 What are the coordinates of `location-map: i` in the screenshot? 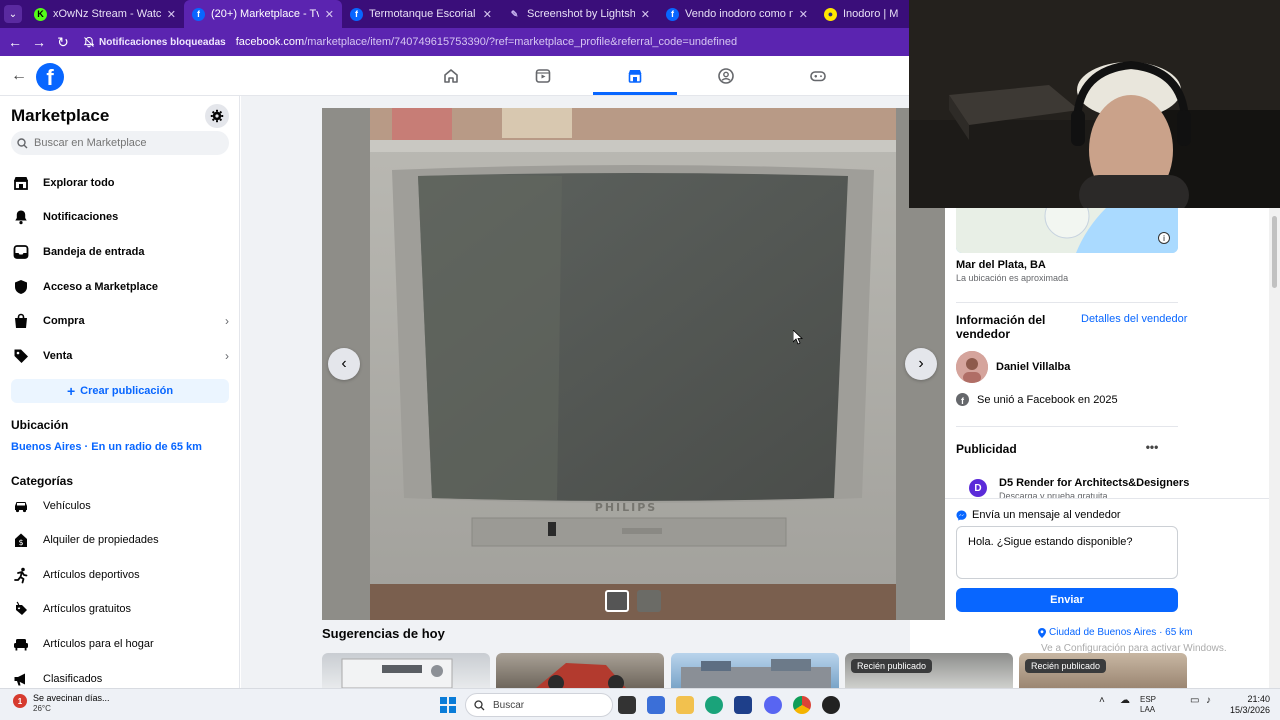 It's located at (1067, 230).